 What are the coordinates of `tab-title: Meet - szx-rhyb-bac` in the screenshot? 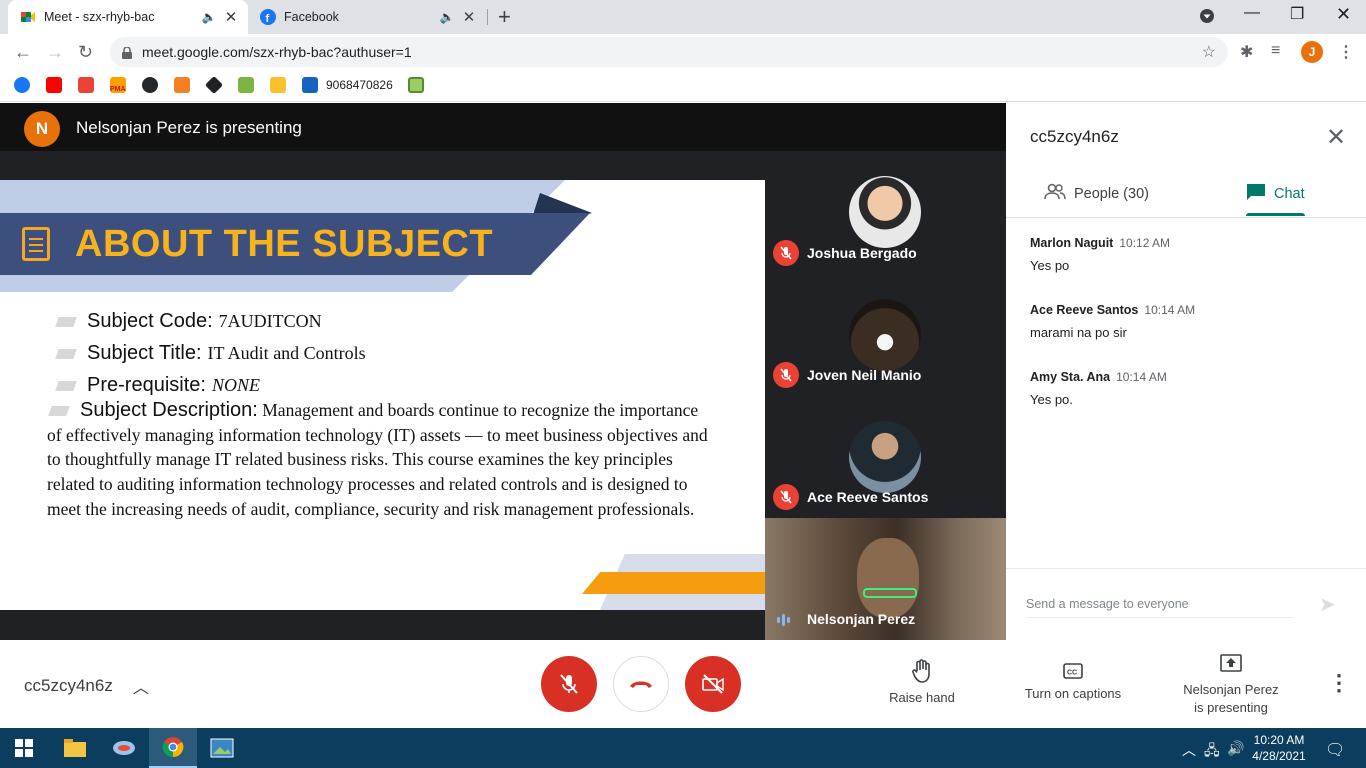 It's located at (99, 17).